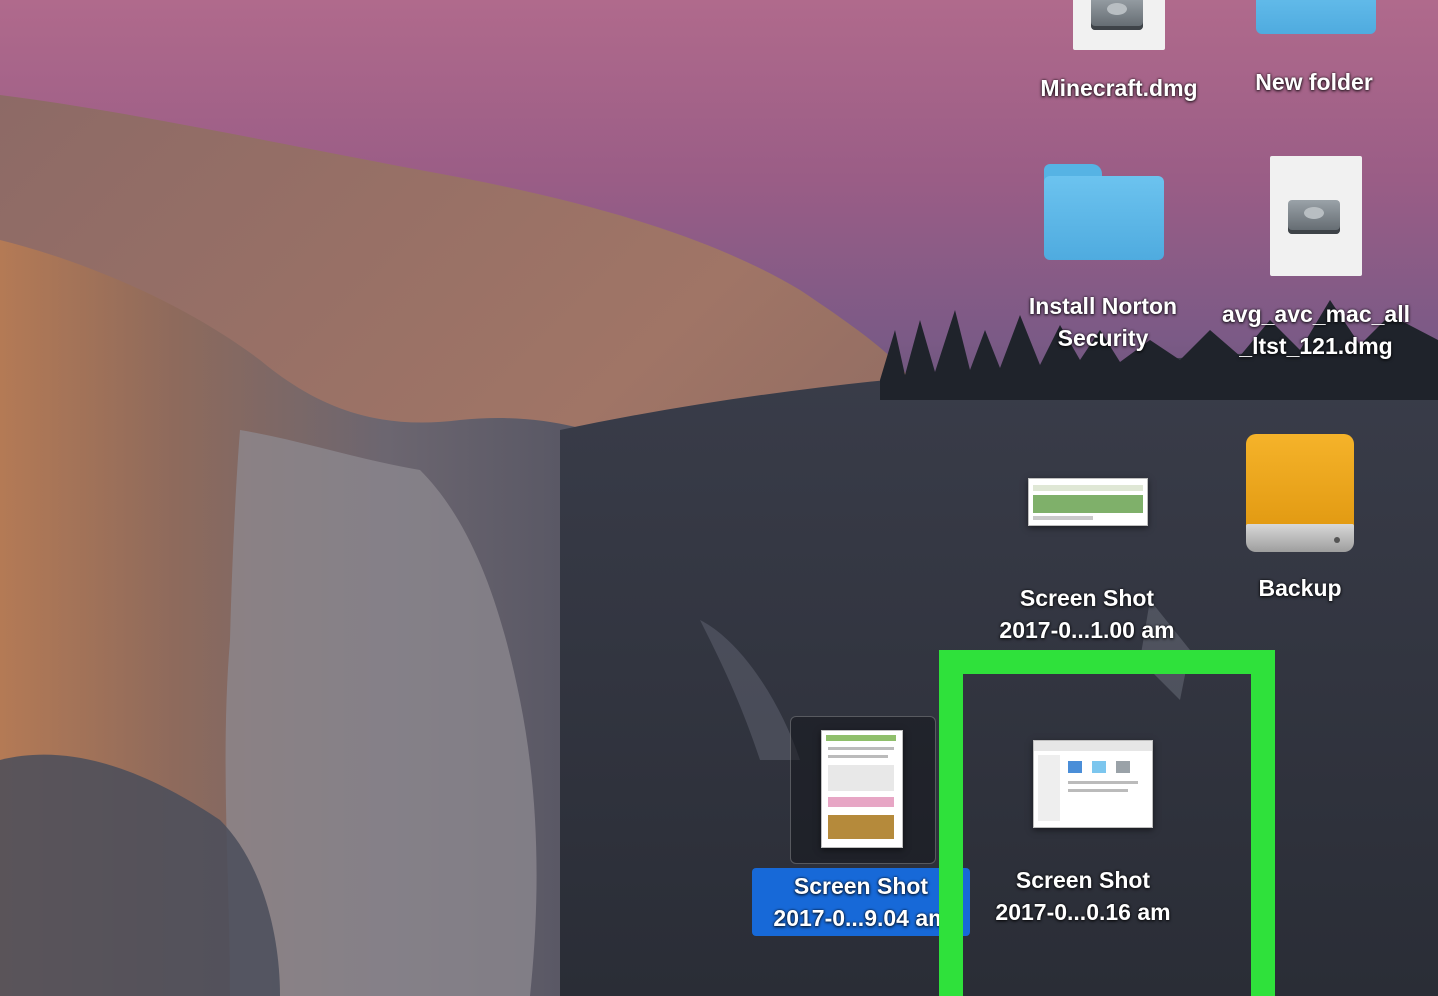 The height and width of the screenshot is (996, 1438). I want to click on desktop-icon-install-norton-security: Install Norton Security, so click(1103, 260).